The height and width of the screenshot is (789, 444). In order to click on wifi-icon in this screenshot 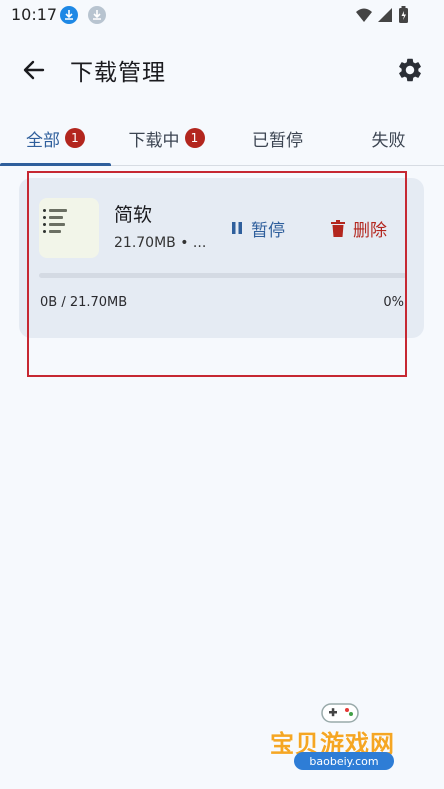, I will do `click(364, 15)`.